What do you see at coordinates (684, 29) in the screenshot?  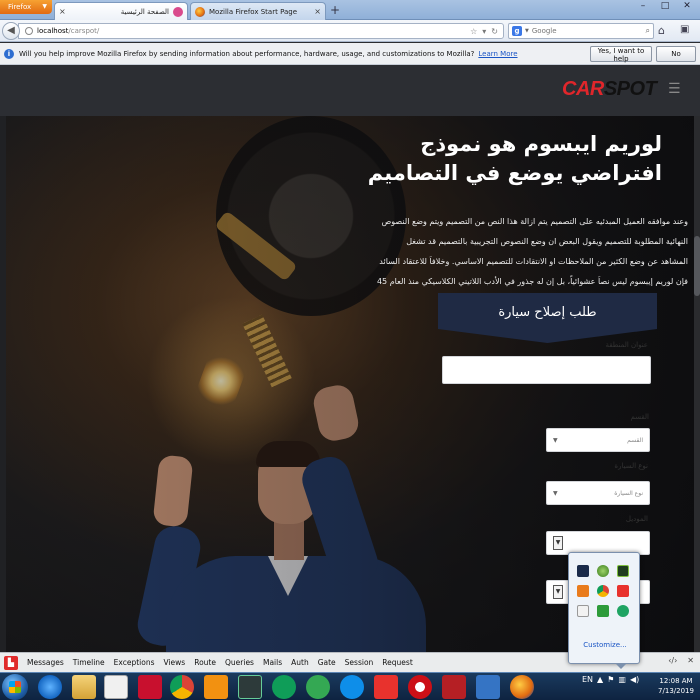 I see `bookmarks-icon: ▣` at bounding box center [684, 29].